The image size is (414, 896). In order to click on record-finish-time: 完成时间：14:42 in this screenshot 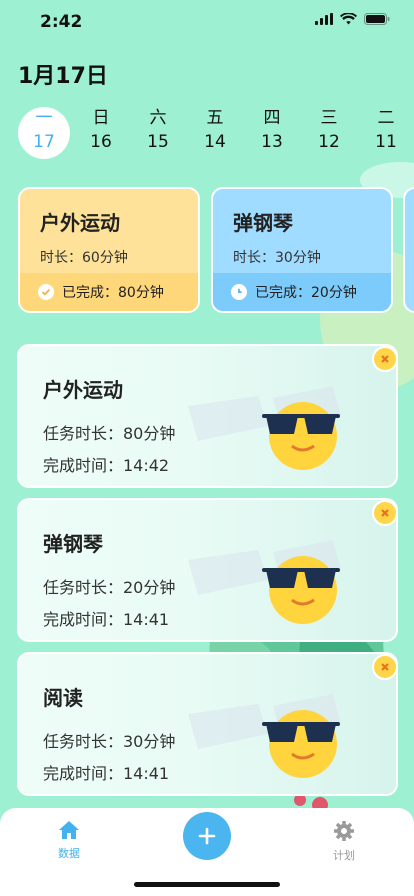, I will do `click(106, 465)`.